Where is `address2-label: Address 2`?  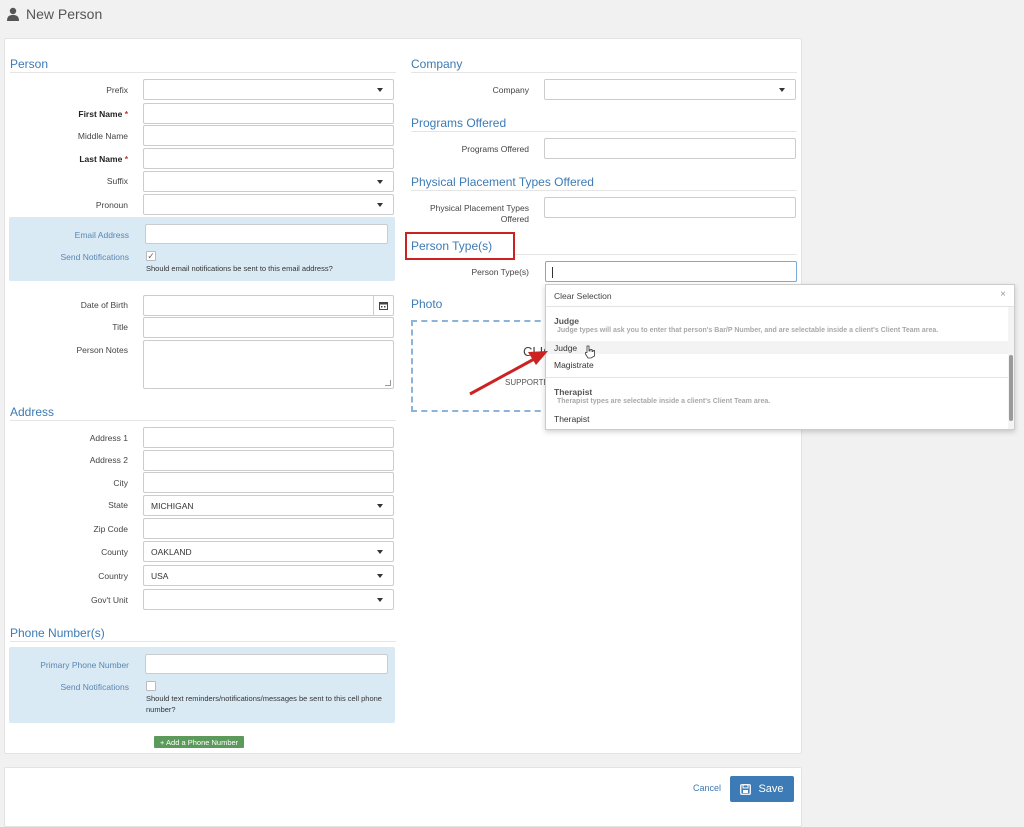 address2-label: Address 2 is located at coordinates (108, 460).